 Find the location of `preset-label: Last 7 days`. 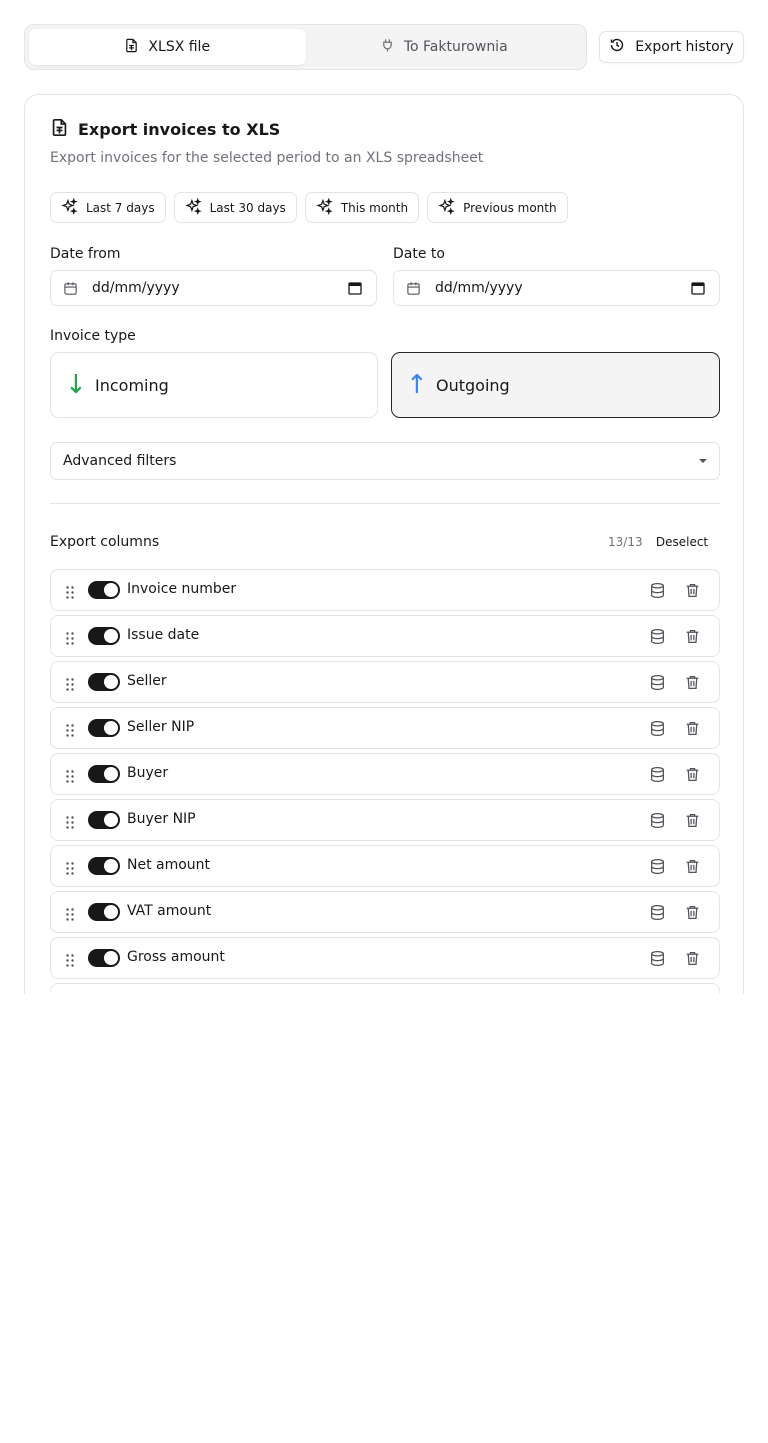

preset-label: Last 7 days is located at coordinates (120, 207).